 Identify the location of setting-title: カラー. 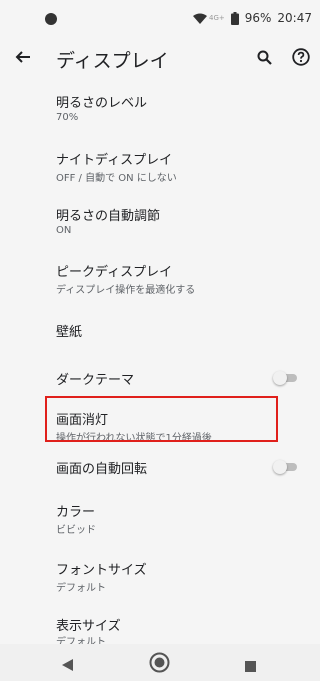
(76, 512).